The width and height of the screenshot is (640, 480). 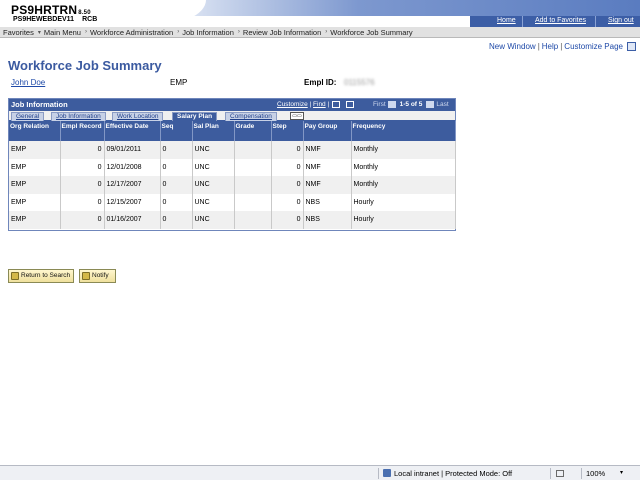 I want to click on cell-effective-date: 01/16/2007, so click(x=132, y=220).